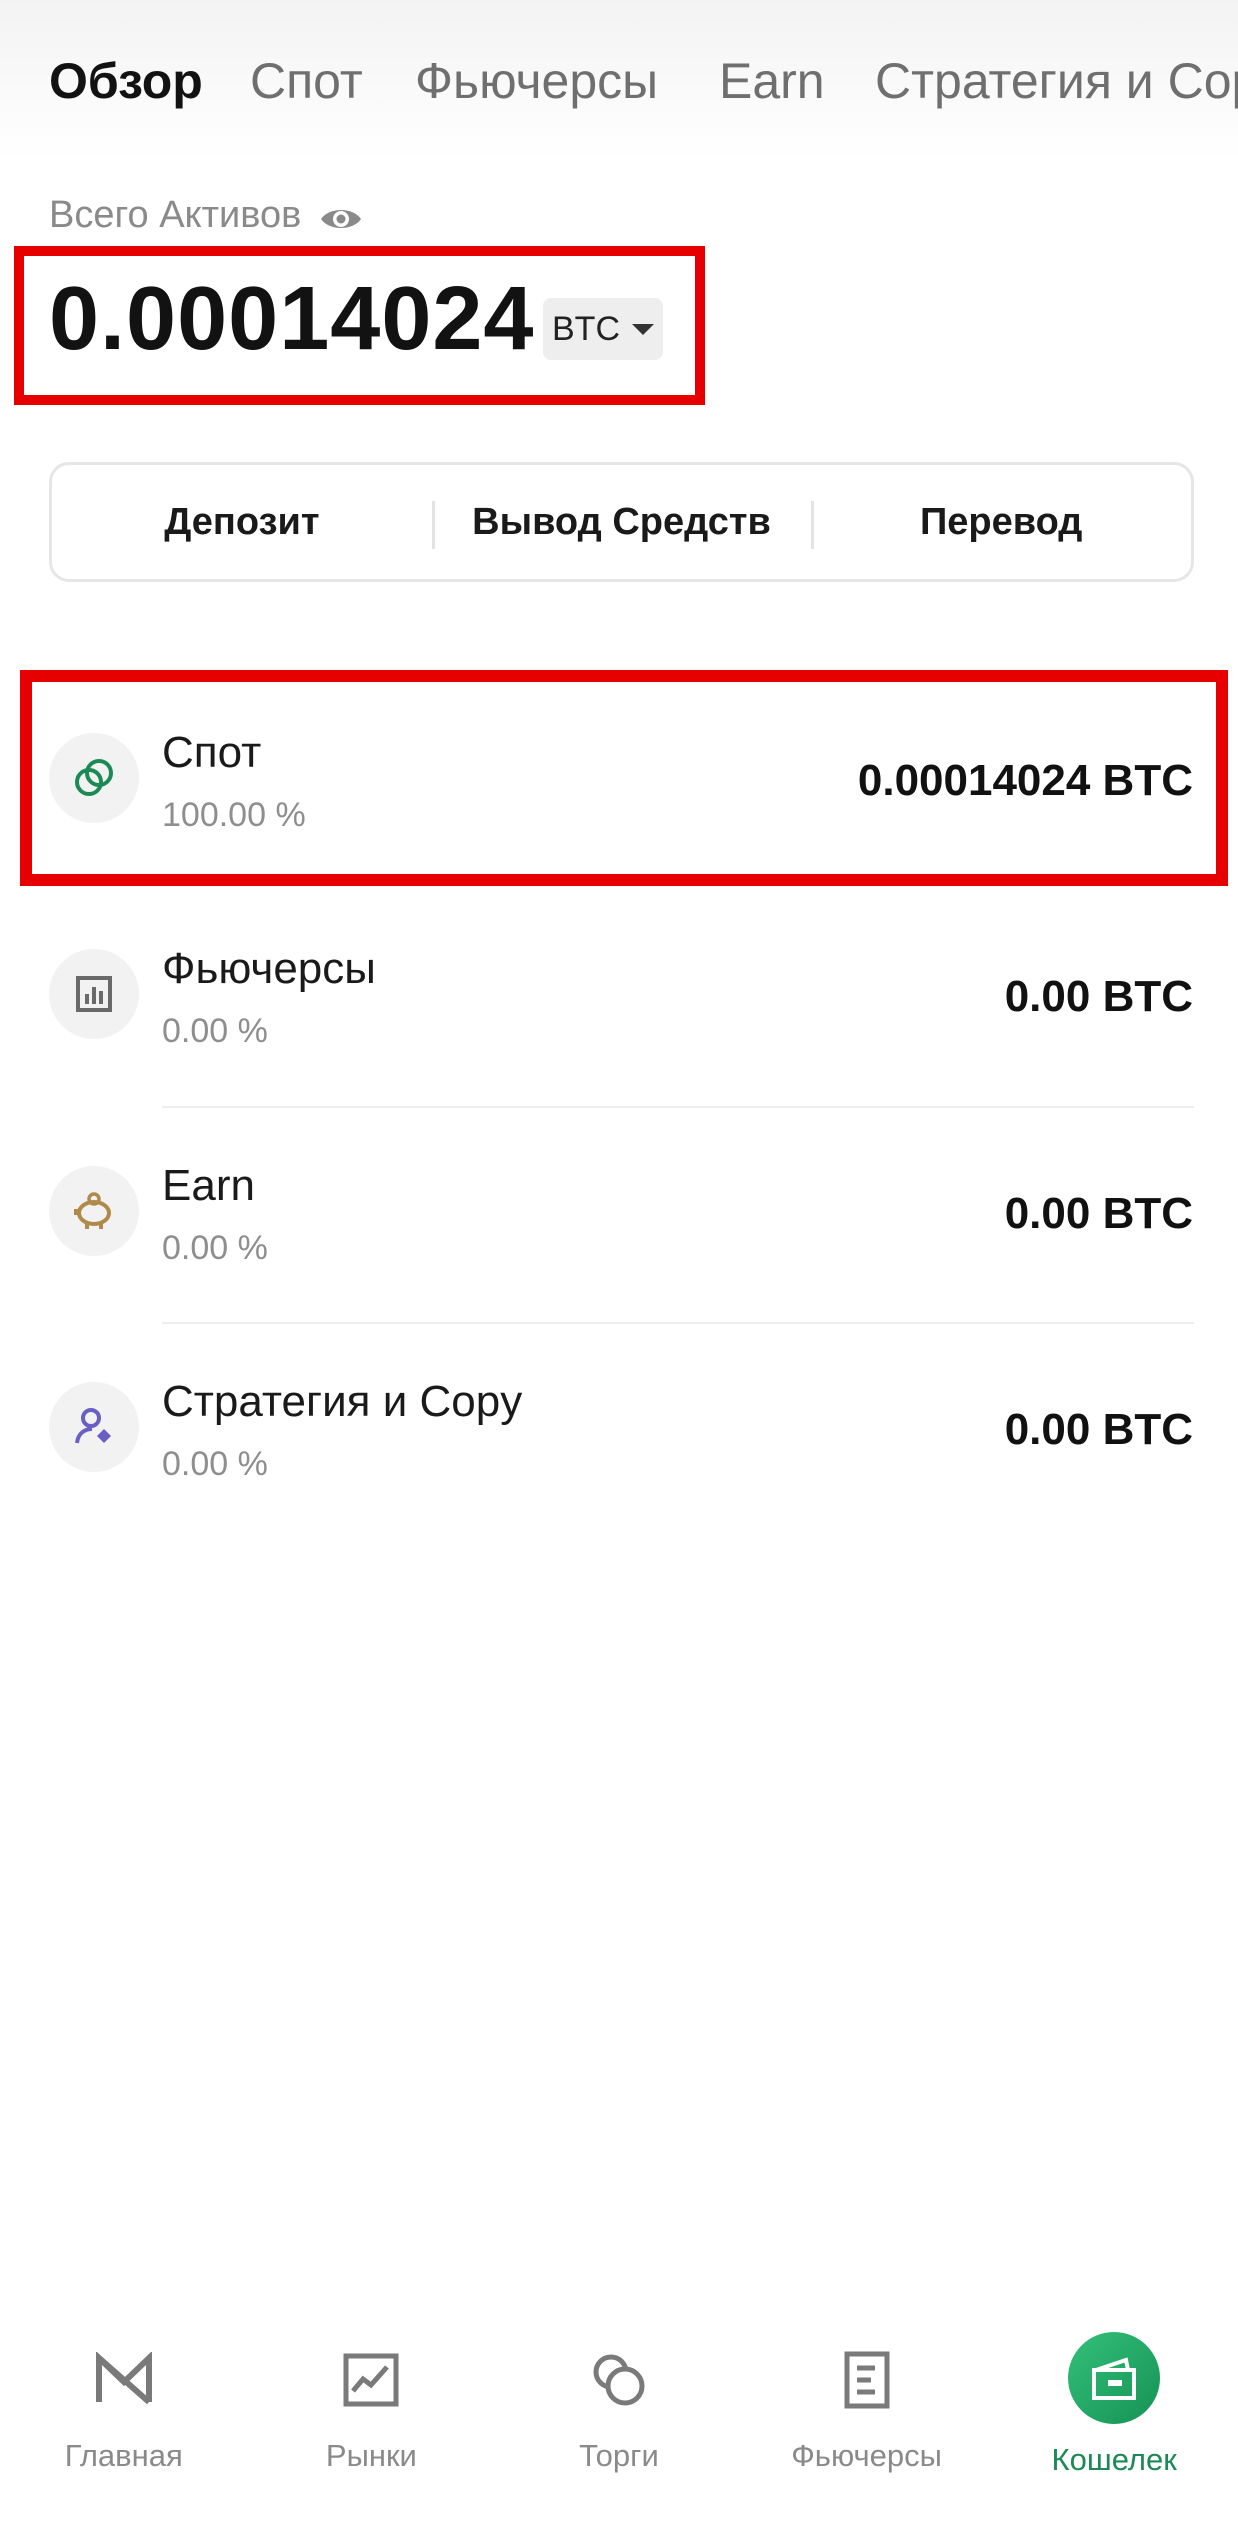 The width and height of the screenshot is (1238, 2533). Describe the element at coordinates (306, 81) in the screenshot. I see `tab-spot: Спот` at that location.